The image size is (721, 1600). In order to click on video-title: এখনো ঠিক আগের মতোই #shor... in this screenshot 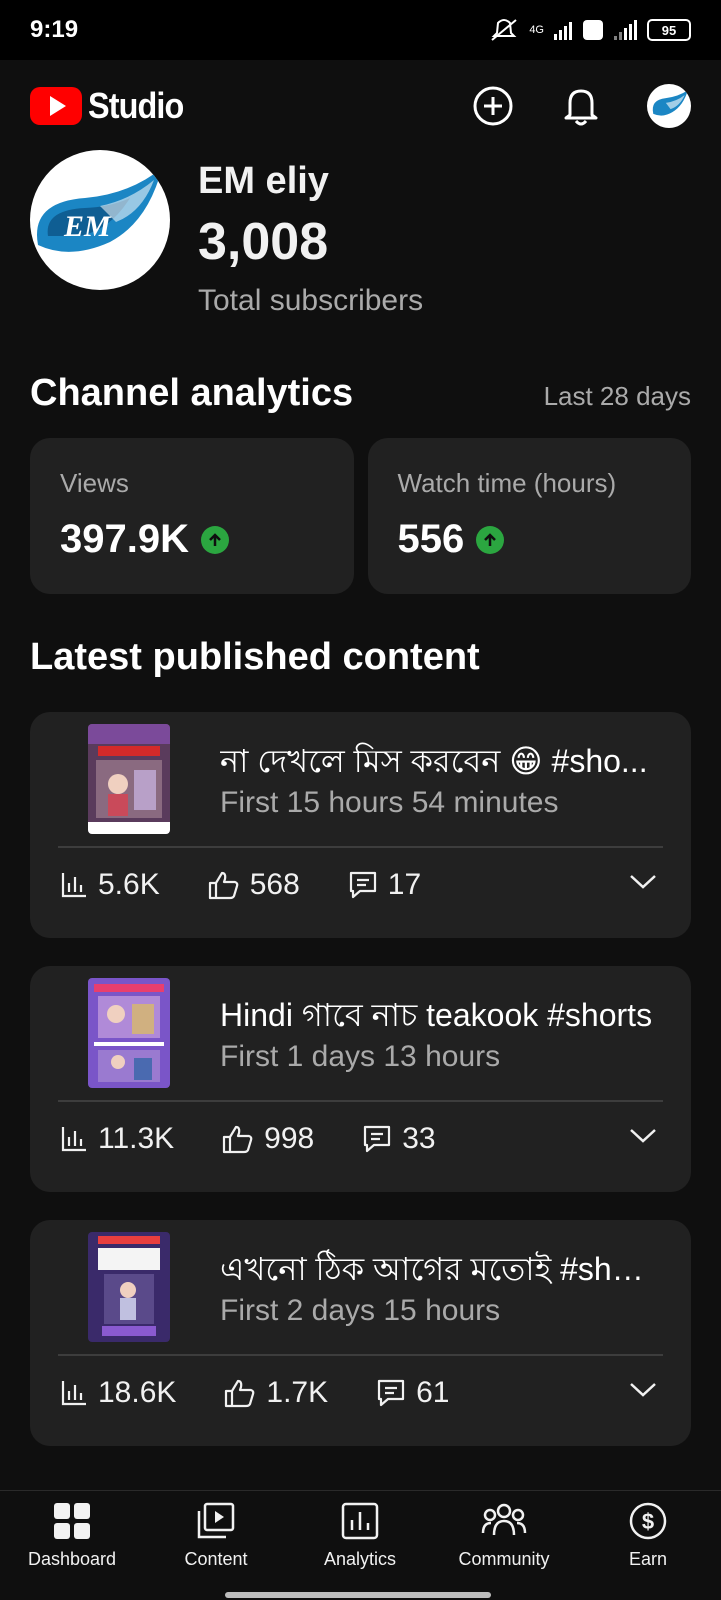, I will do `click(440, 1269)`.